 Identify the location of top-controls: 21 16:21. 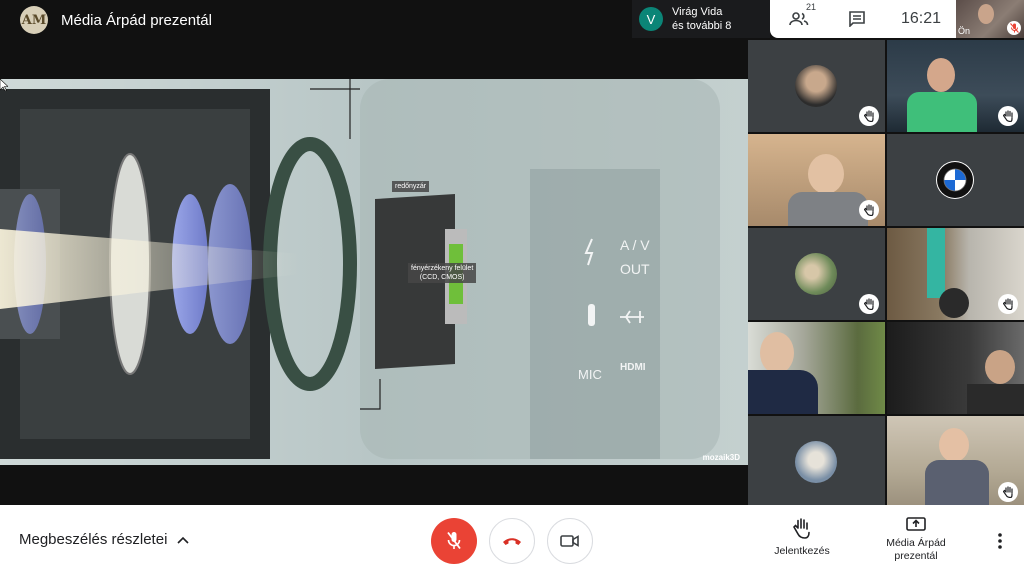
(863, 19).